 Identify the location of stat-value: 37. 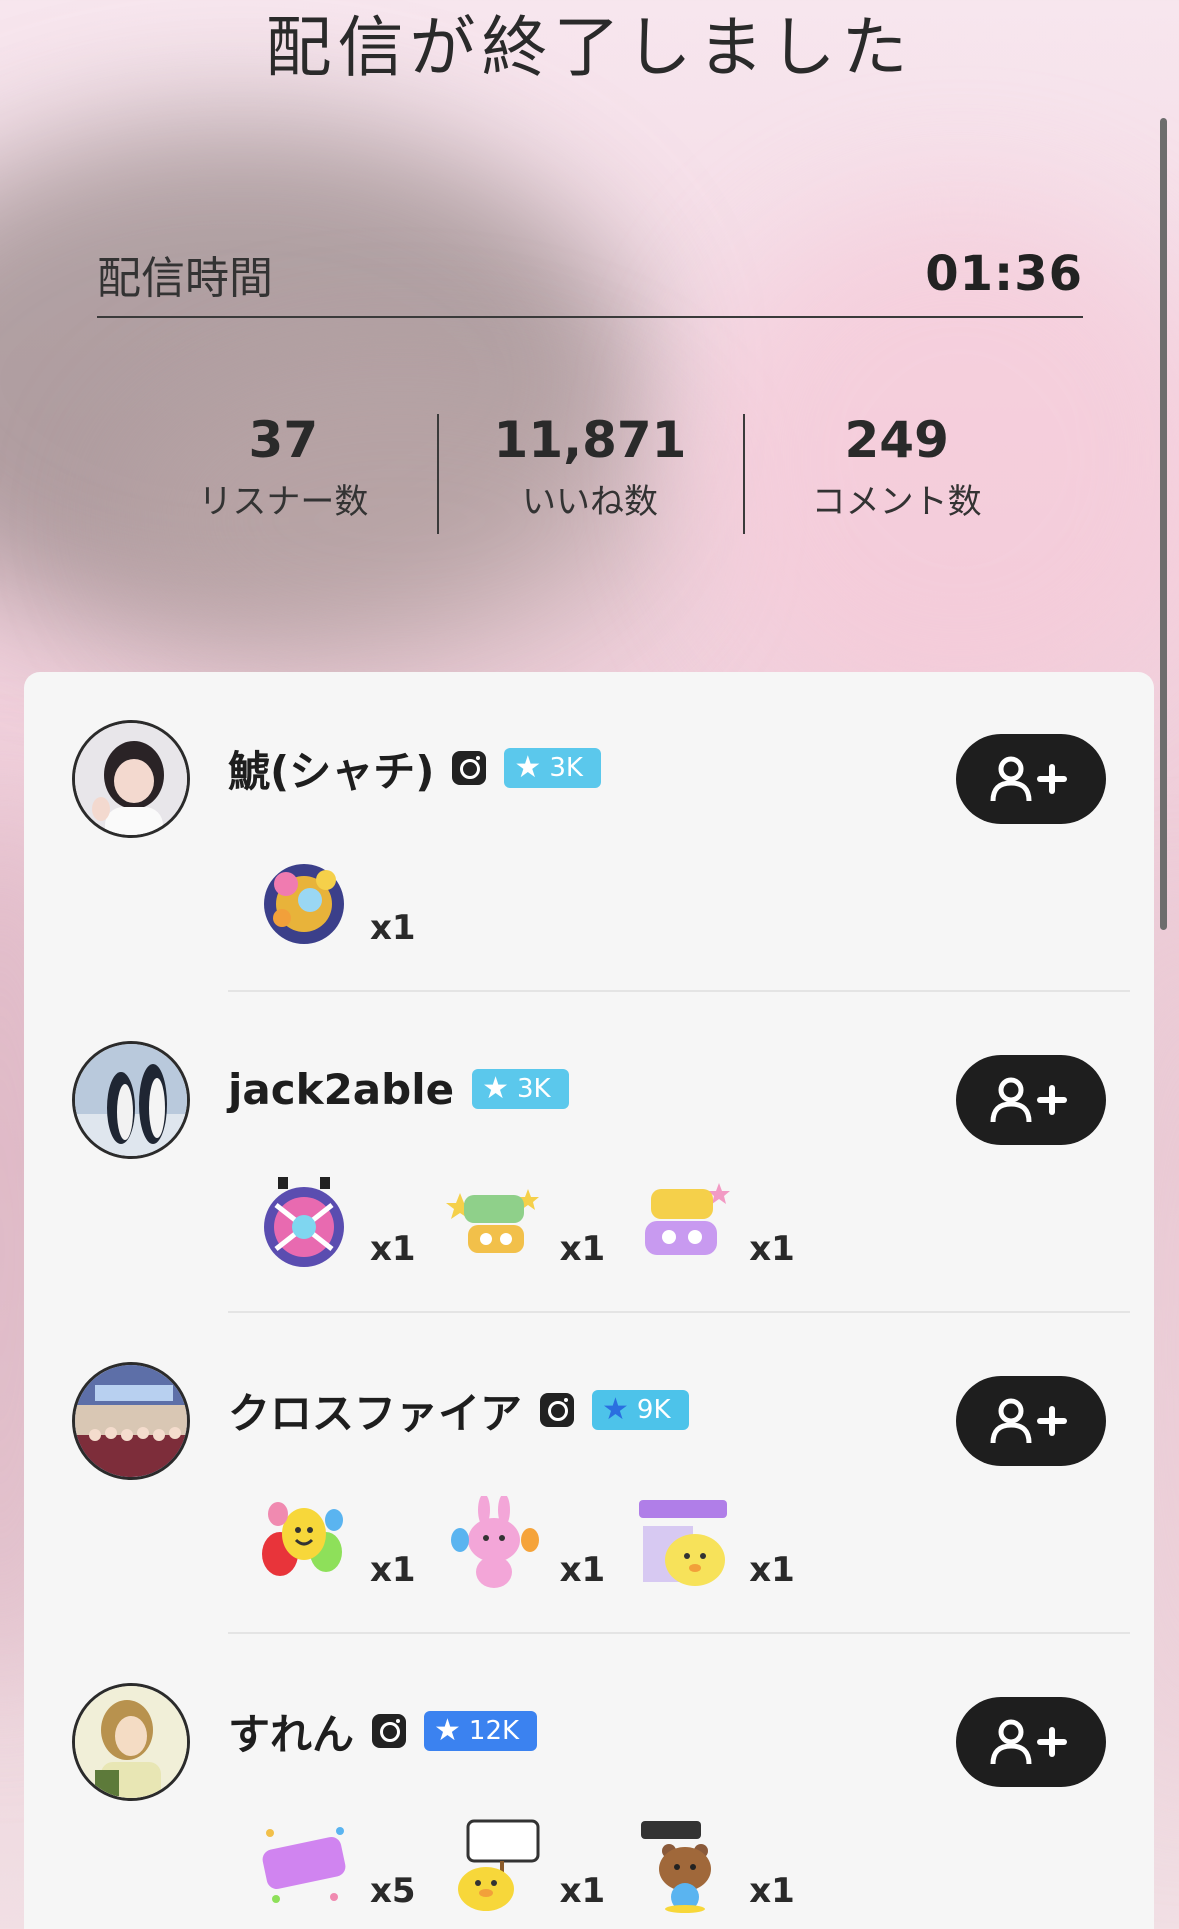
(283, 440).